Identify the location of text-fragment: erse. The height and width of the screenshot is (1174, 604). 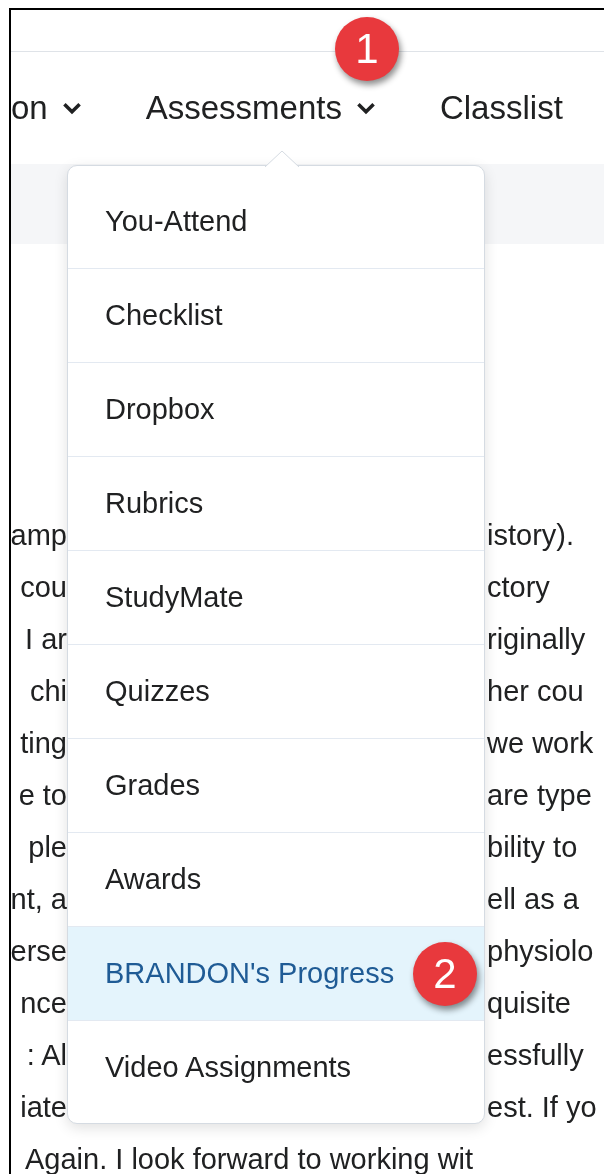
(39, 952).